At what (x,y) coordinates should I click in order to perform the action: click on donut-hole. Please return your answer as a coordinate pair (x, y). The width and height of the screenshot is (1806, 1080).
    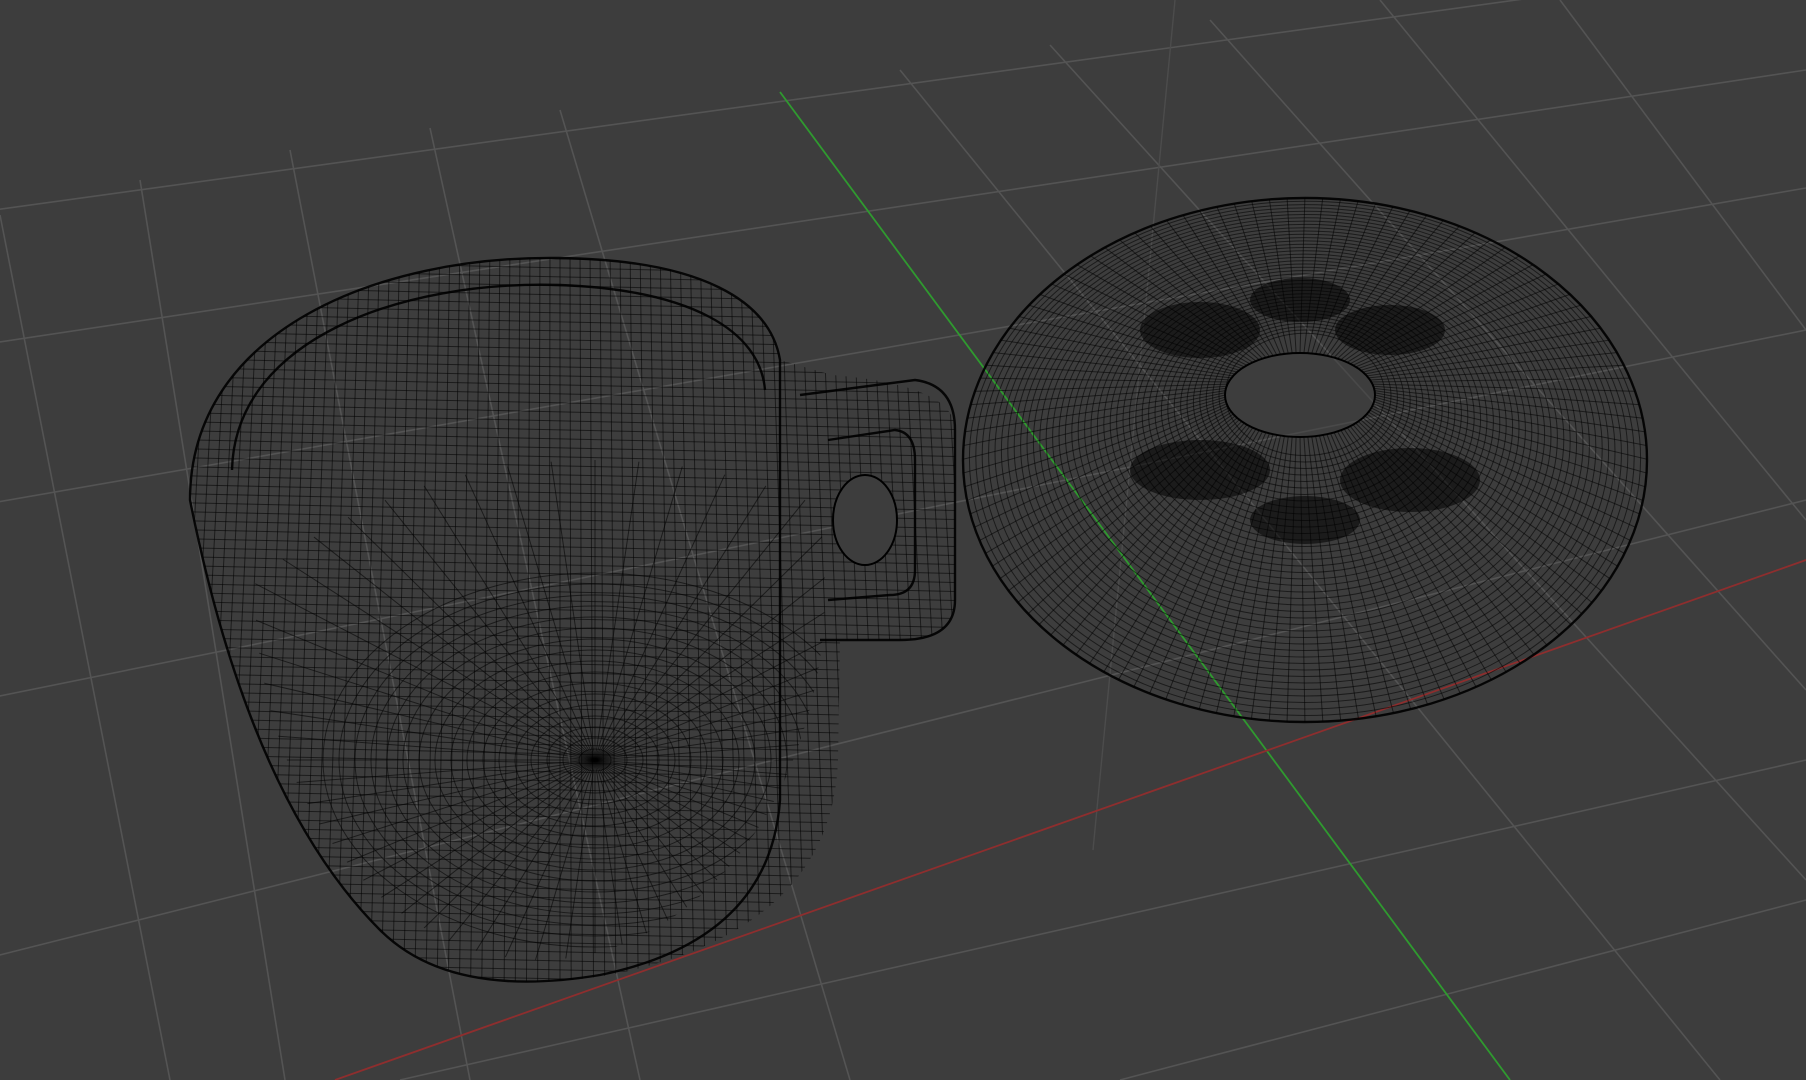
    Looking at the image, I should click on (1300, 395).